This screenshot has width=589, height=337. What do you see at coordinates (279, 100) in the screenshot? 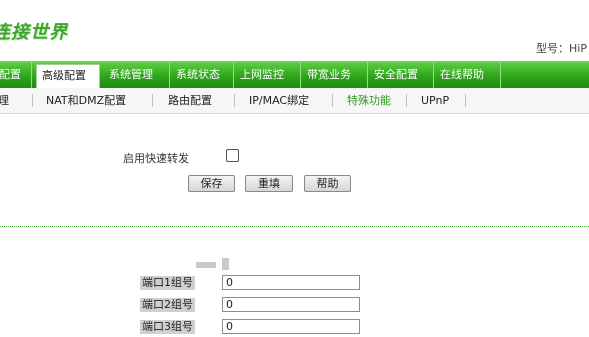
I see `subnav-item-ip-mac-binding: IP/MAC绑定` at bounding box center [279, 100].